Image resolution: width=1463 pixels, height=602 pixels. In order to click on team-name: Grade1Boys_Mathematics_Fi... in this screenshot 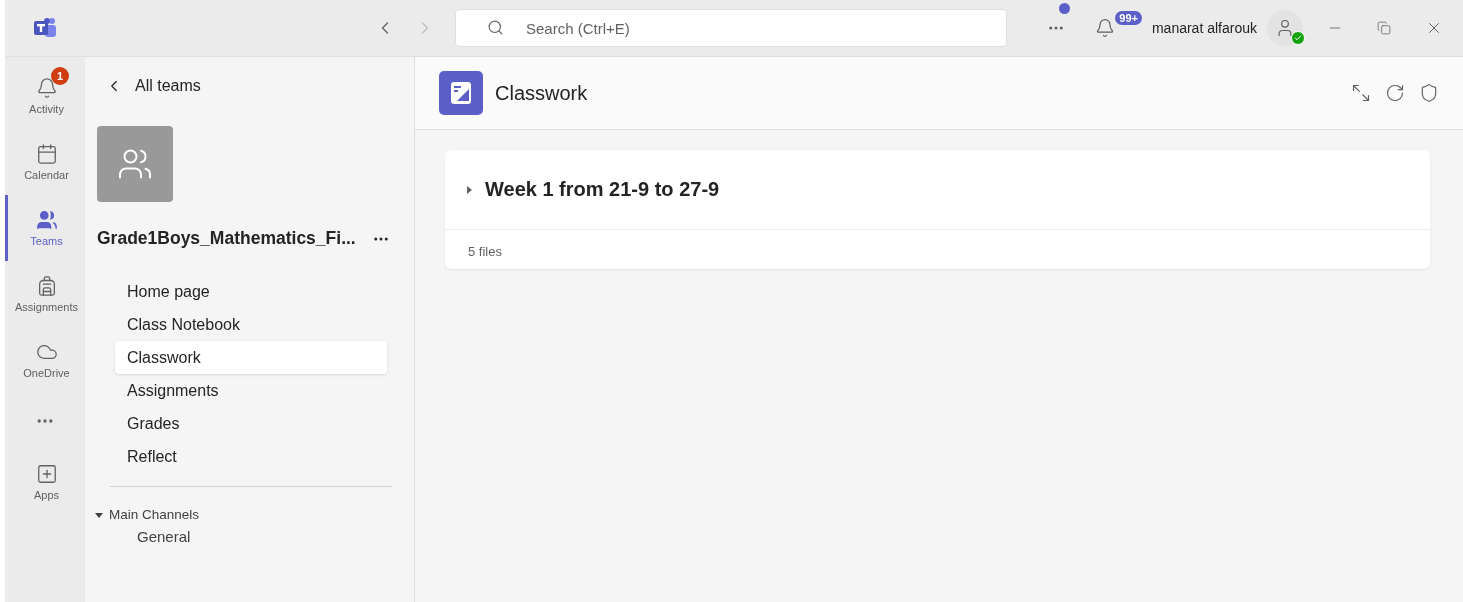, I will do `click(226, 238)`.